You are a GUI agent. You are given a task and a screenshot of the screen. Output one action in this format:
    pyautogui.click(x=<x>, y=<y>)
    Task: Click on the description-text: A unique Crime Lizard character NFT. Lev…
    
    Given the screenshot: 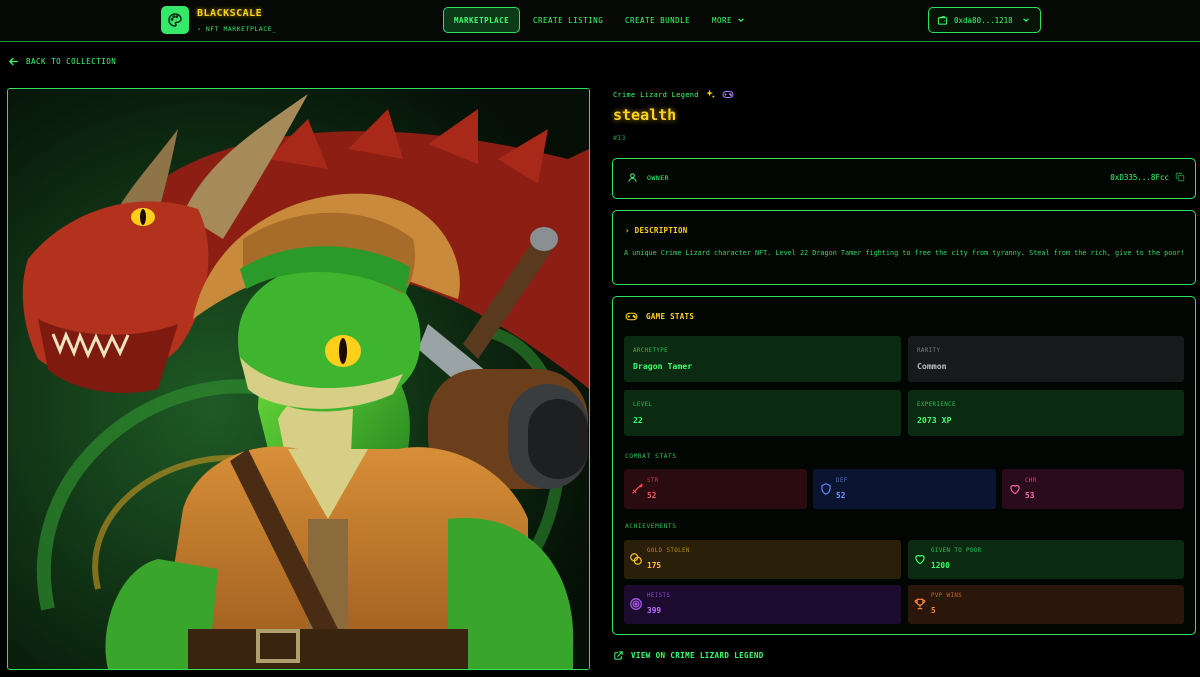 What is the action you would take?
    pyautogui.click(x=904, y=253)
    